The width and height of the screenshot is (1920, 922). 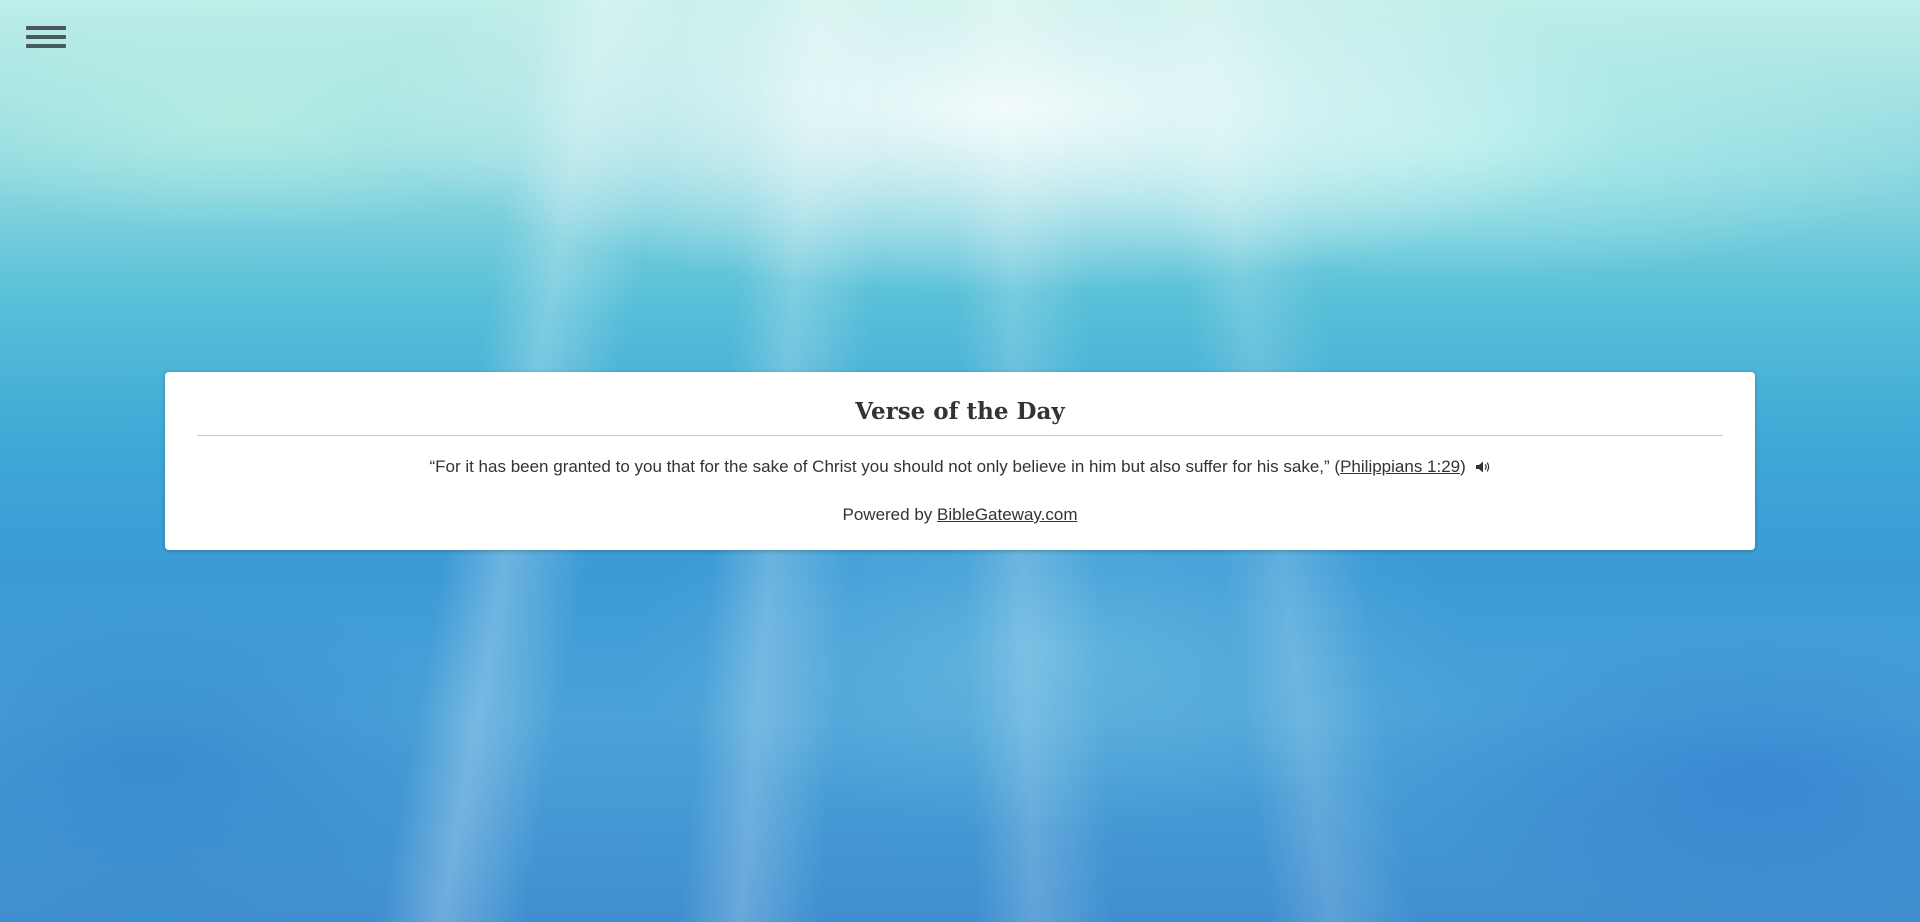 What do you see at coordinates (1400, 466) in the screenshot?
I see `verse-reference-link: Philippians 1:29` at bounding box center [1400, 466].